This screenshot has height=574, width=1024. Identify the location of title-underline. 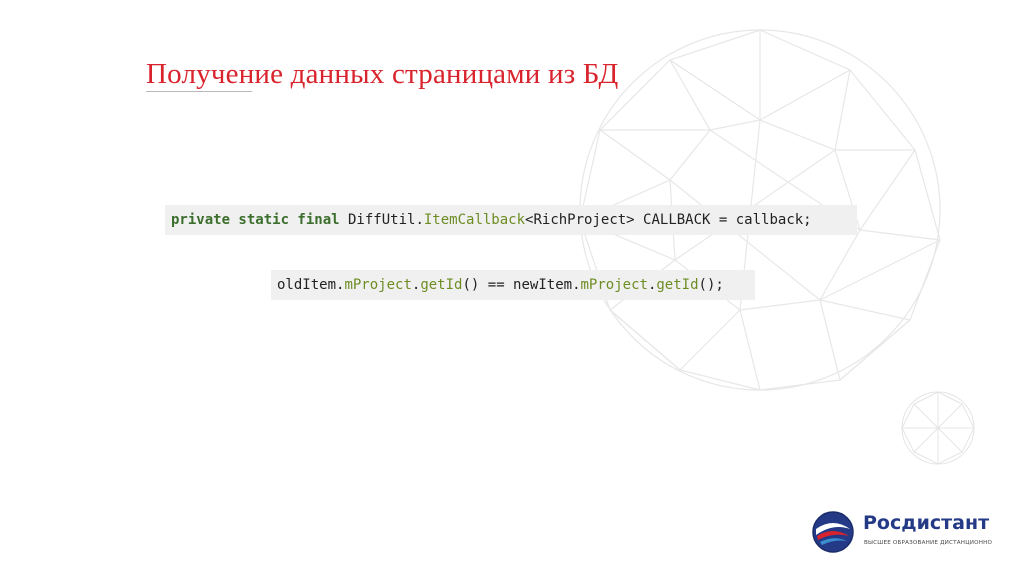
(199, 91).